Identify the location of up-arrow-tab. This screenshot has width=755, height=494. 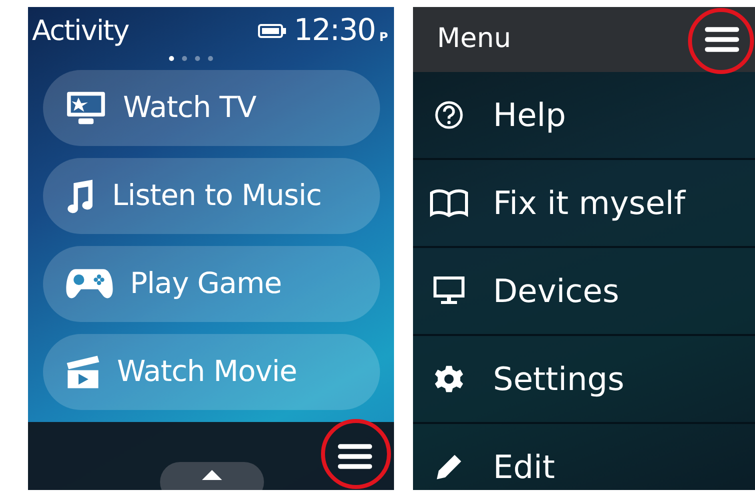
(212, 476).